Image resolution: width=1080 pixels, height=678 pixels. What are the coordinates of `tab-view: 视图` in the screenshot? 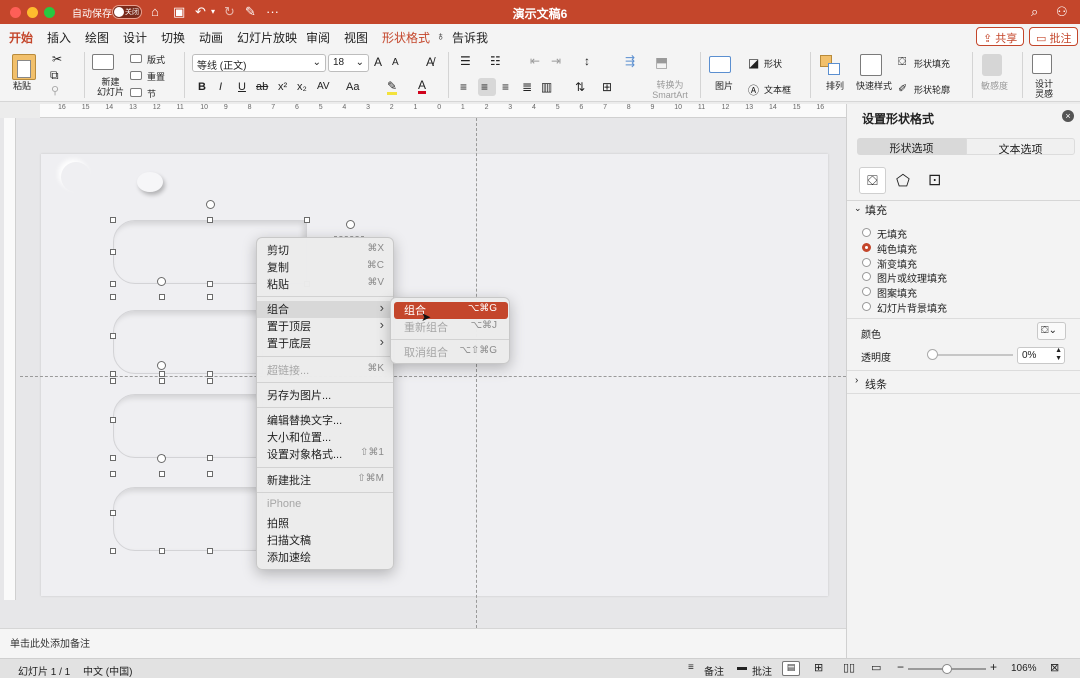 It's located at (356, 37).